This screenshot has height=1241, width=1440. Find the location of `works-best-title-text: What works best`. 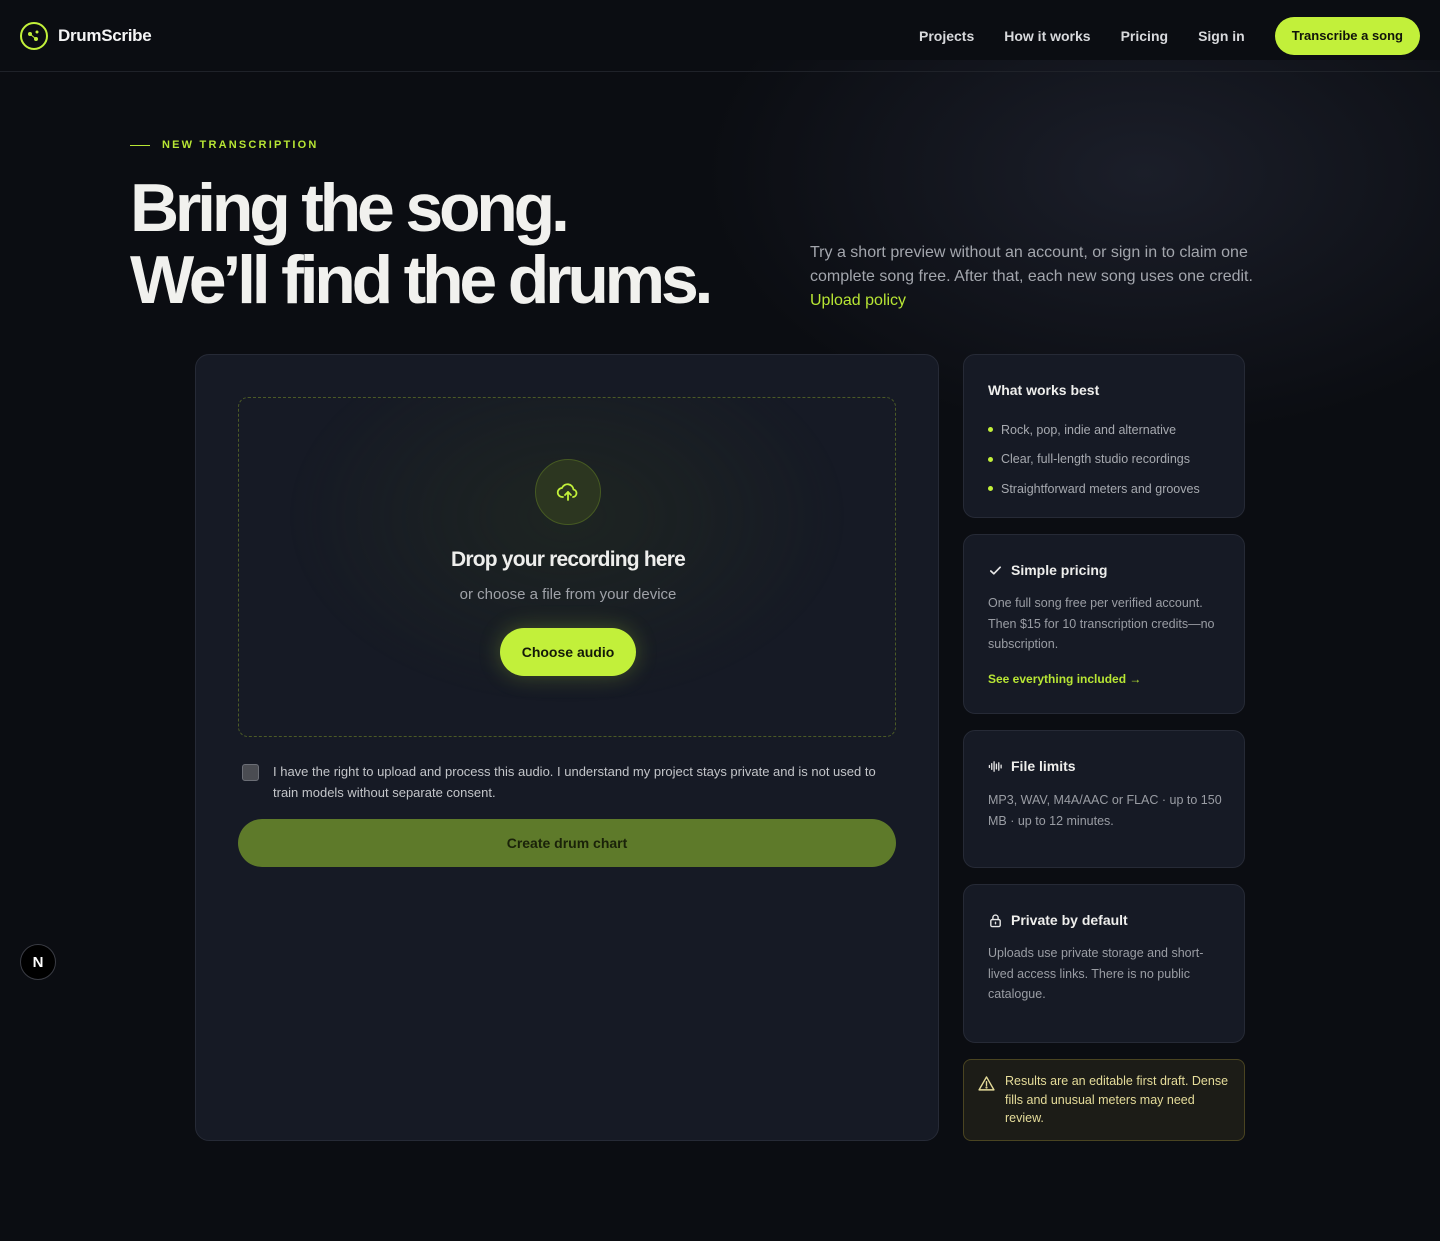

works-best-title-text: What works best is located at coordinates (1044, 390).